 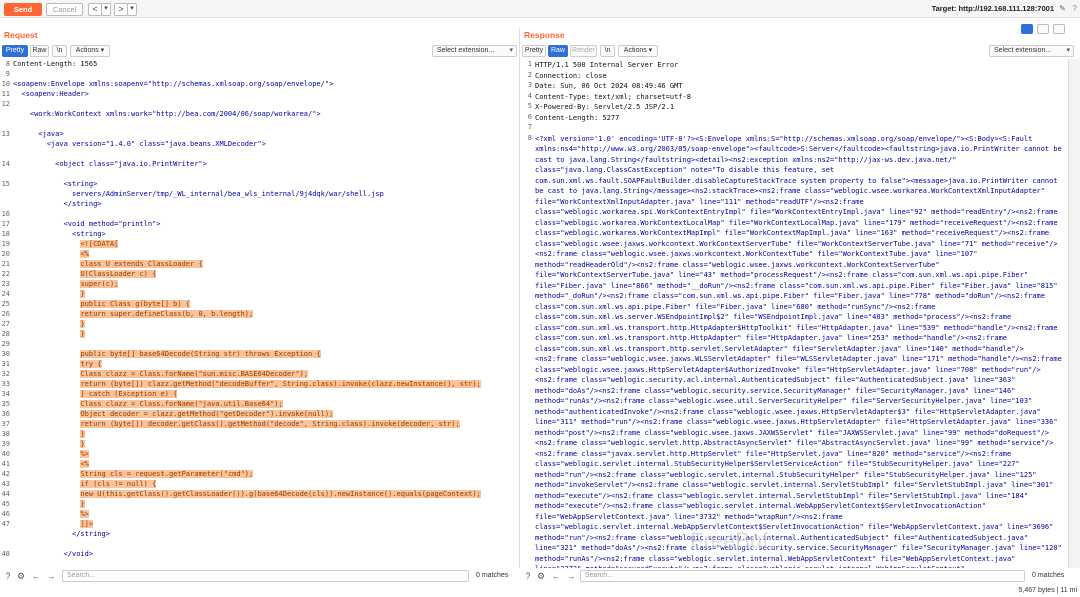 What do you see at coordinates (607, 65) in the screenshot?
I see `response-header-line: HTTP/1.1 500 Internal Server Error` at bounding box center [607, 65].